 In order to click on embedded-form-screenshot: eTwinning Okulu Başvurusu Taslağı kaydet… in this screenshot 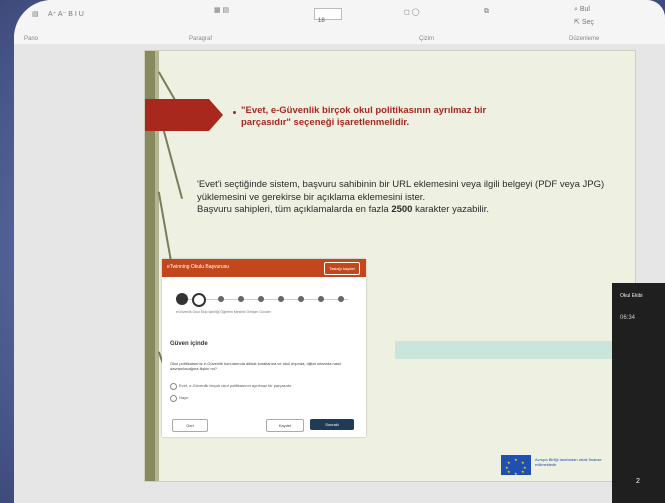, I will do `click(264, 348)`.